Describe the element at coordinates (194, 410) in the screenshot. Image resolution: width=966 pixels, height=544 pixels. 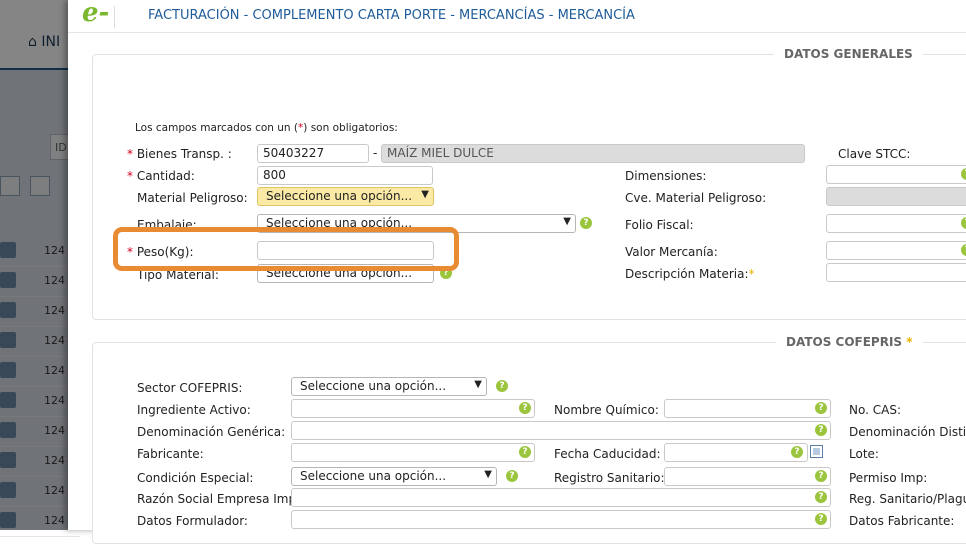
I see `ingrediente-activo-label: Ingrediente Activo:` at that location.